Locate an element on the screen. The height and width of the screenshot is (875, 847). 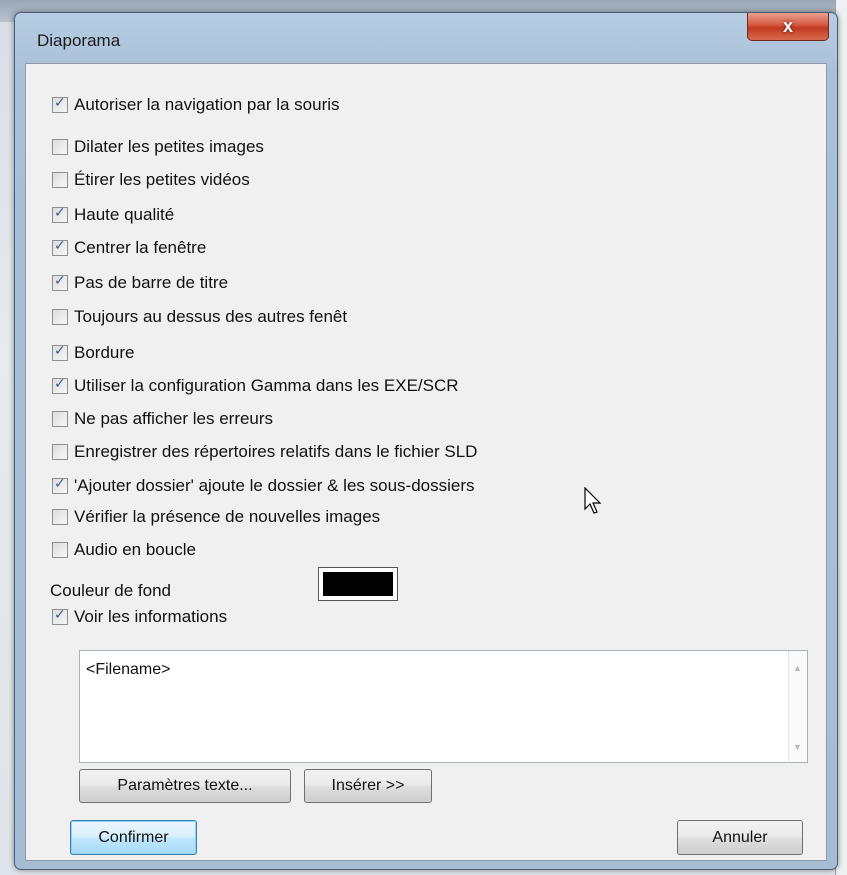
option-checkbox-row: ✓ Autoriser la navigation par la souris is located at coordinates (196, 105).